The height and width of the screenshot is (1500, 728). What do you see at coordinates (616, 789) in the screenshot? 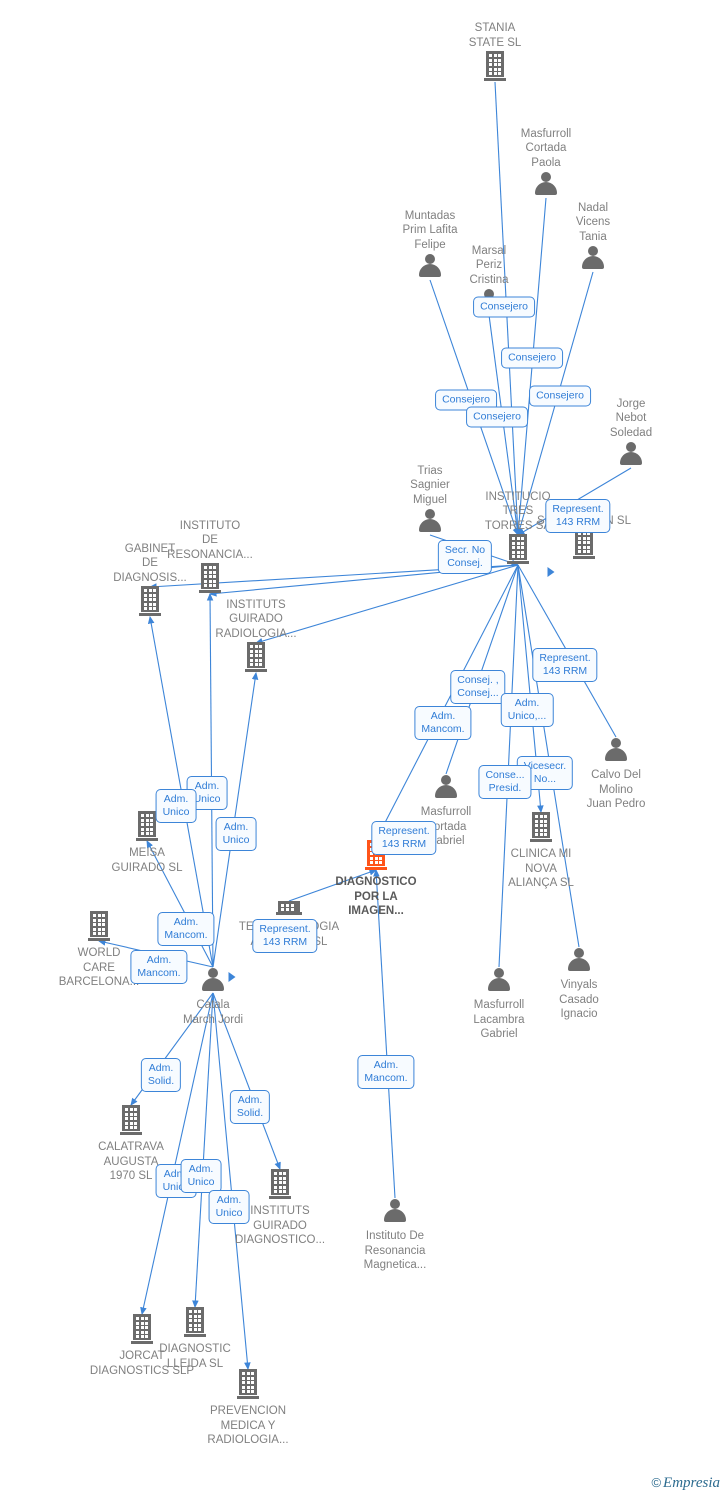
I see `graph-node-label: Calvo Del Molino Juan Pedro` at bounding box center [616, 789].